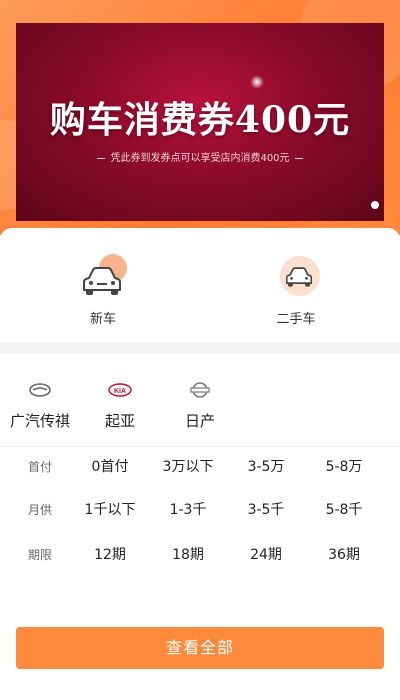 This screenshot has height=700, width=400. Describe the element at coordinates (188, 509) in the screenshot. I see `filter-option: 1-3千` at that location.